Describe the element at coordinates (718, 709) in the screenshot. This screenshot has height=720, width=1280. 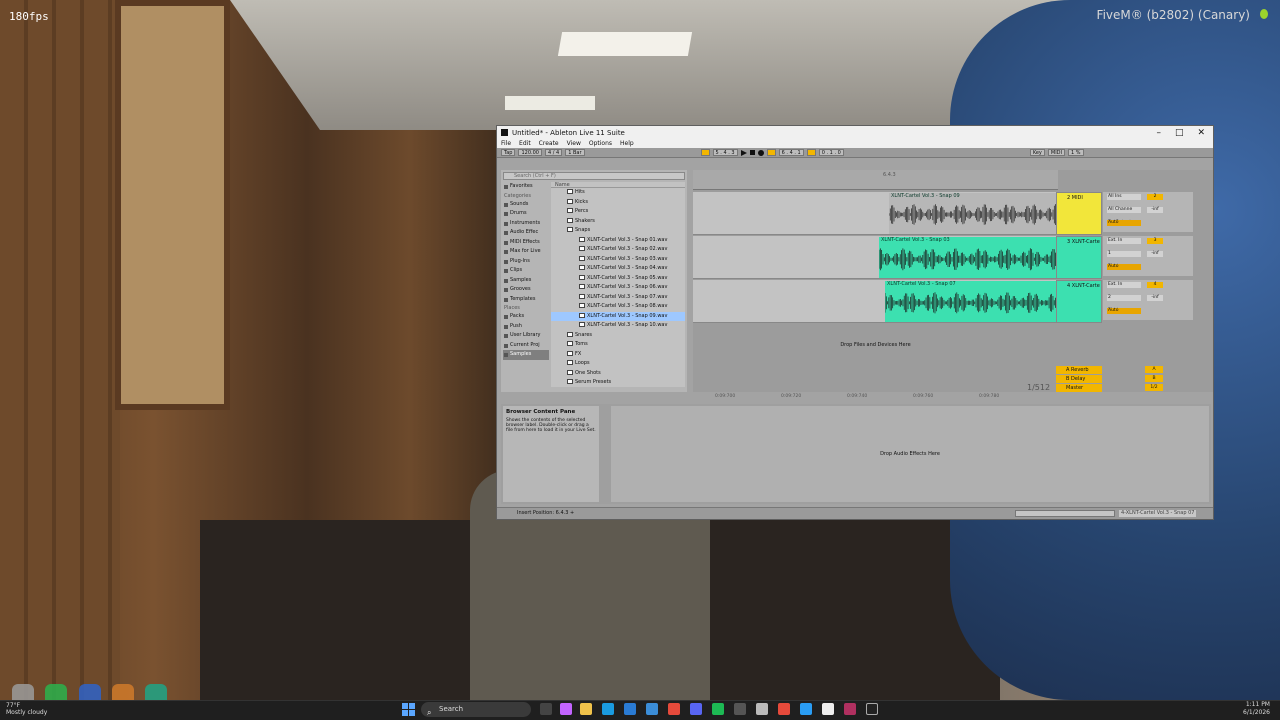
I see `spotify-icon` at that location.